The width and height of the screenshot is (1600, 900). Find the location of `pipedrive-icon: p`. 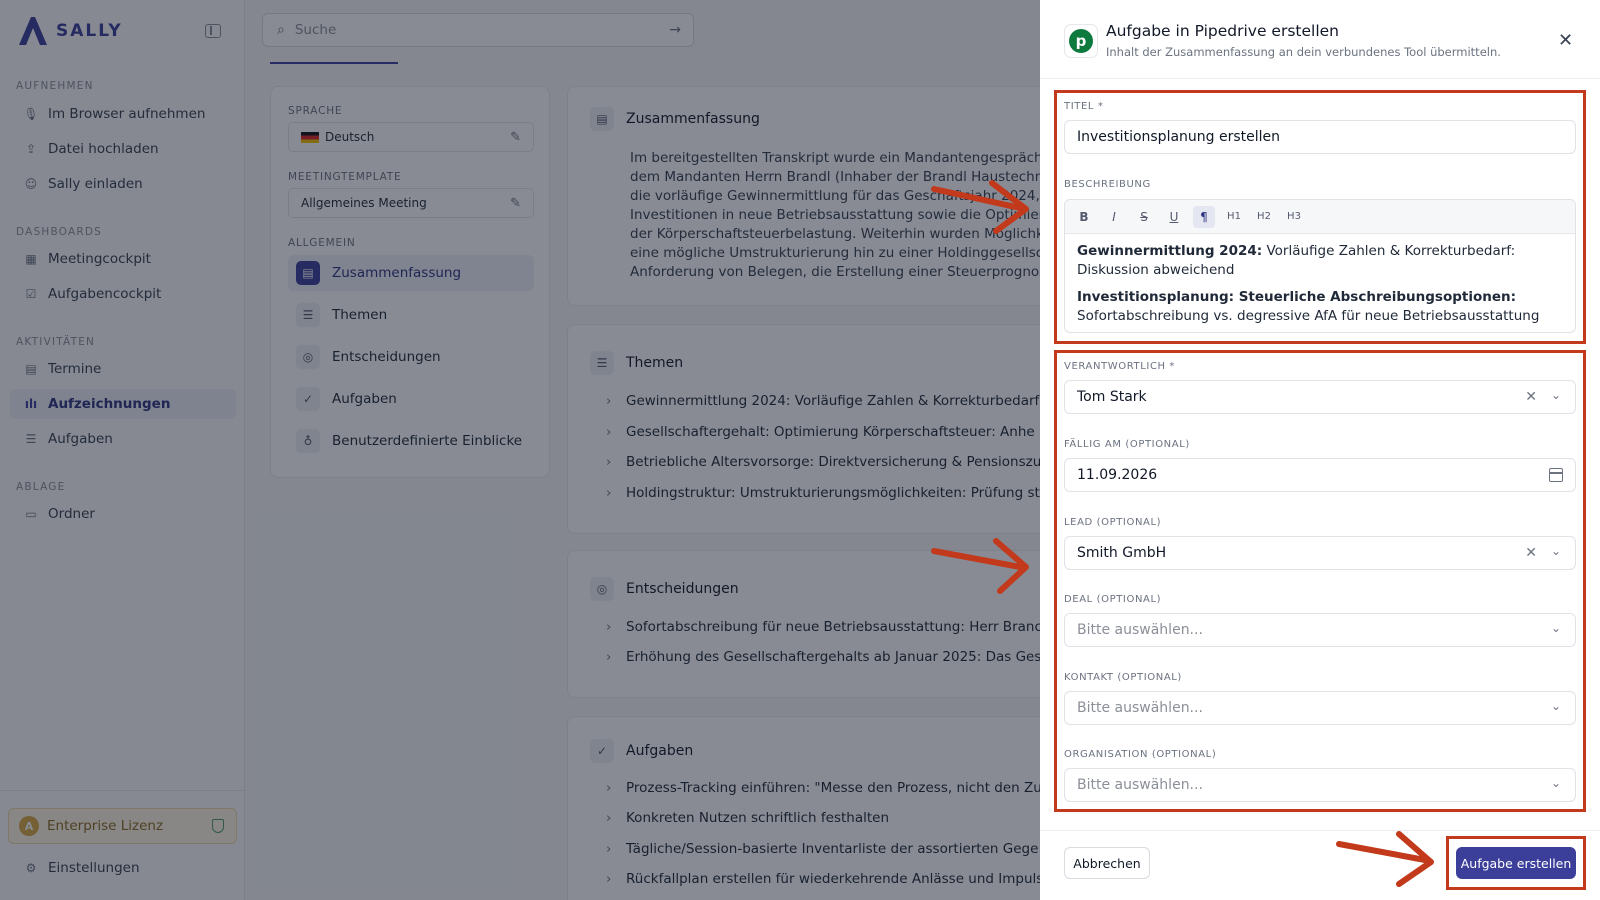

pipedrive-icon: p is located at coordinates (1081, 41).